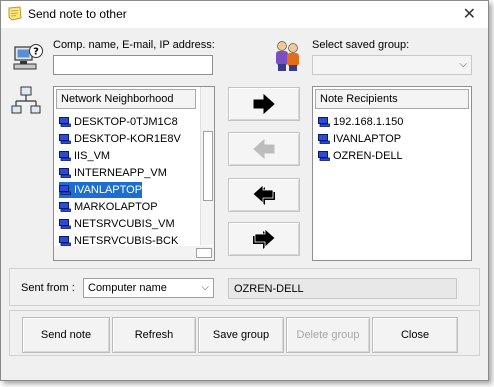 The height and width of the screenshot is (387, 494). I want to click on recipient-item-label: 192.168.1.150, so click(368, 122).